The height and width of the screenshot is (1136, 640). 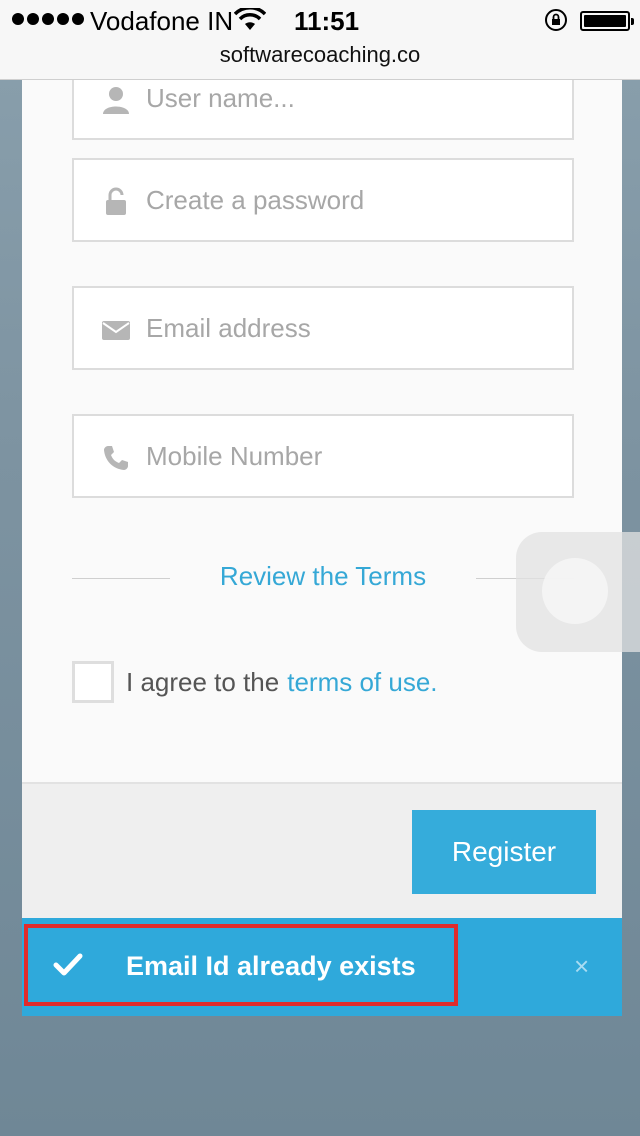 I want to click on mobile-field, so click(x=323, y=456).